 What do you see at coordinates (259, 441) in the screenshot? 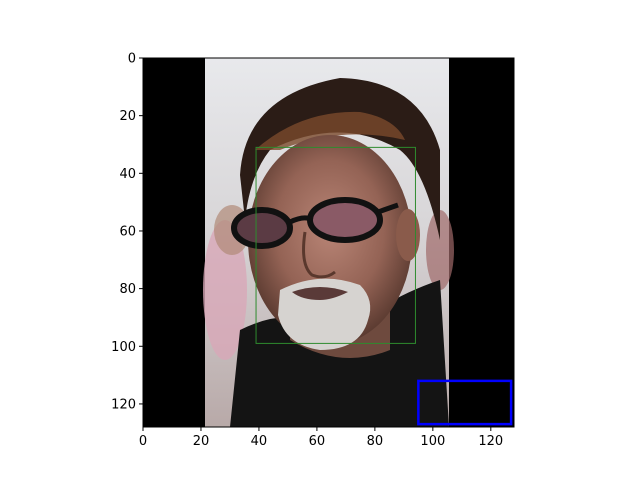
I see `x-tick-label: 40` at bounding box center [259, 441].